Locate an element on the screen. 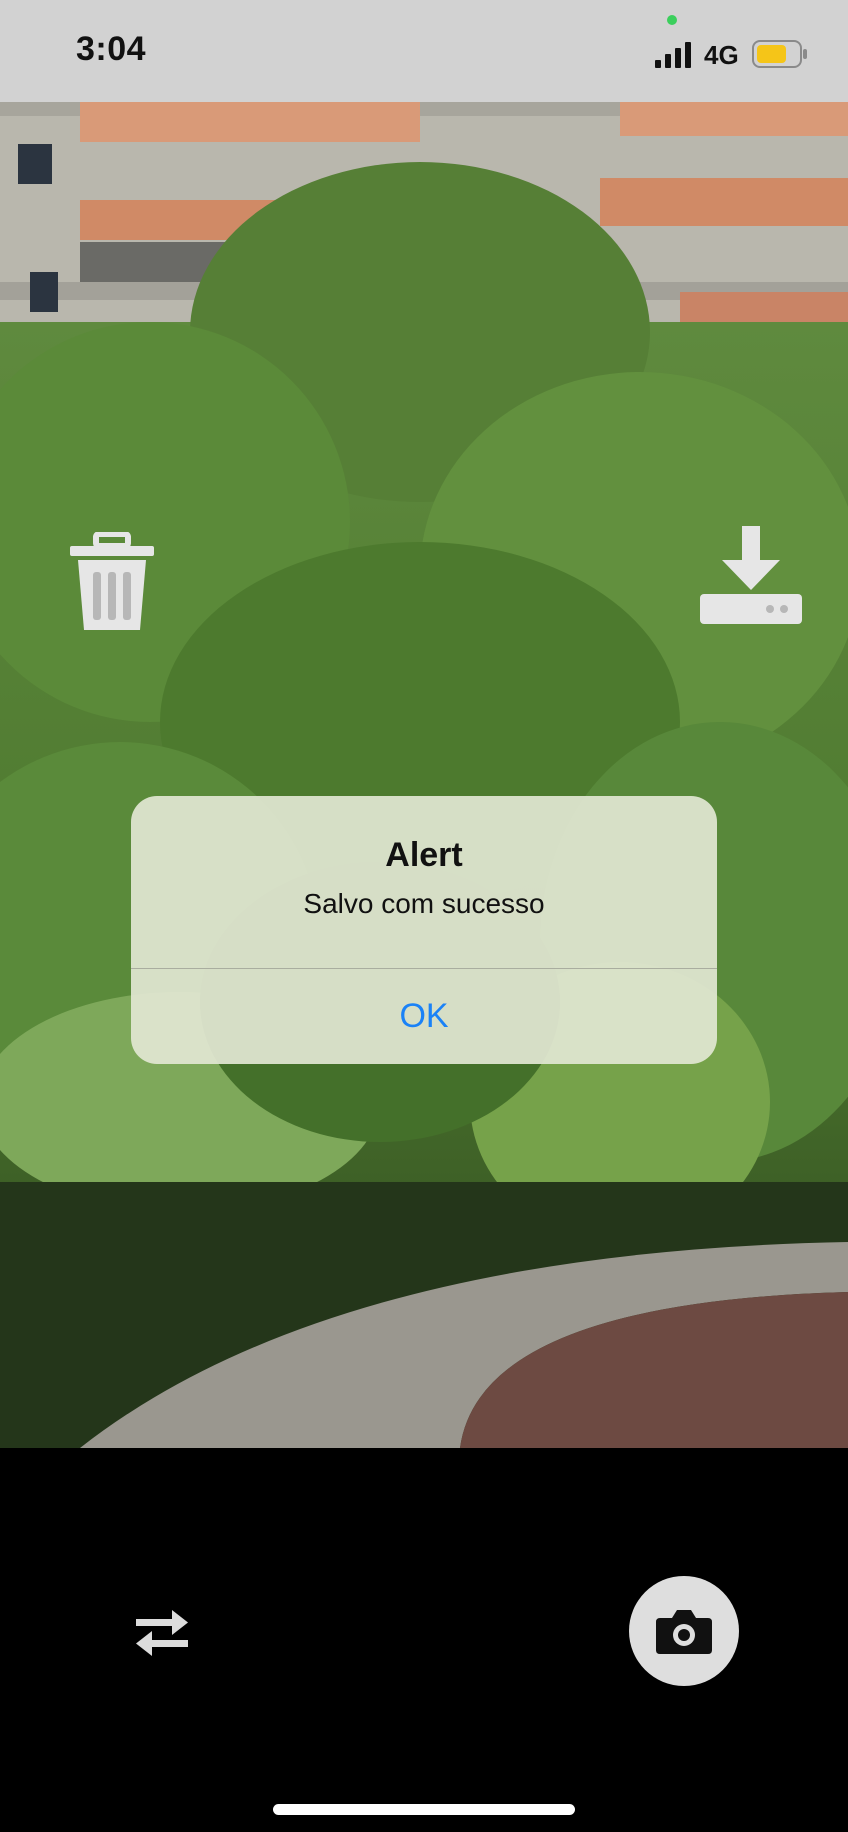 This screenshot has width=848, height=1832. network-label: 4G is located at coordinates (721, 55).